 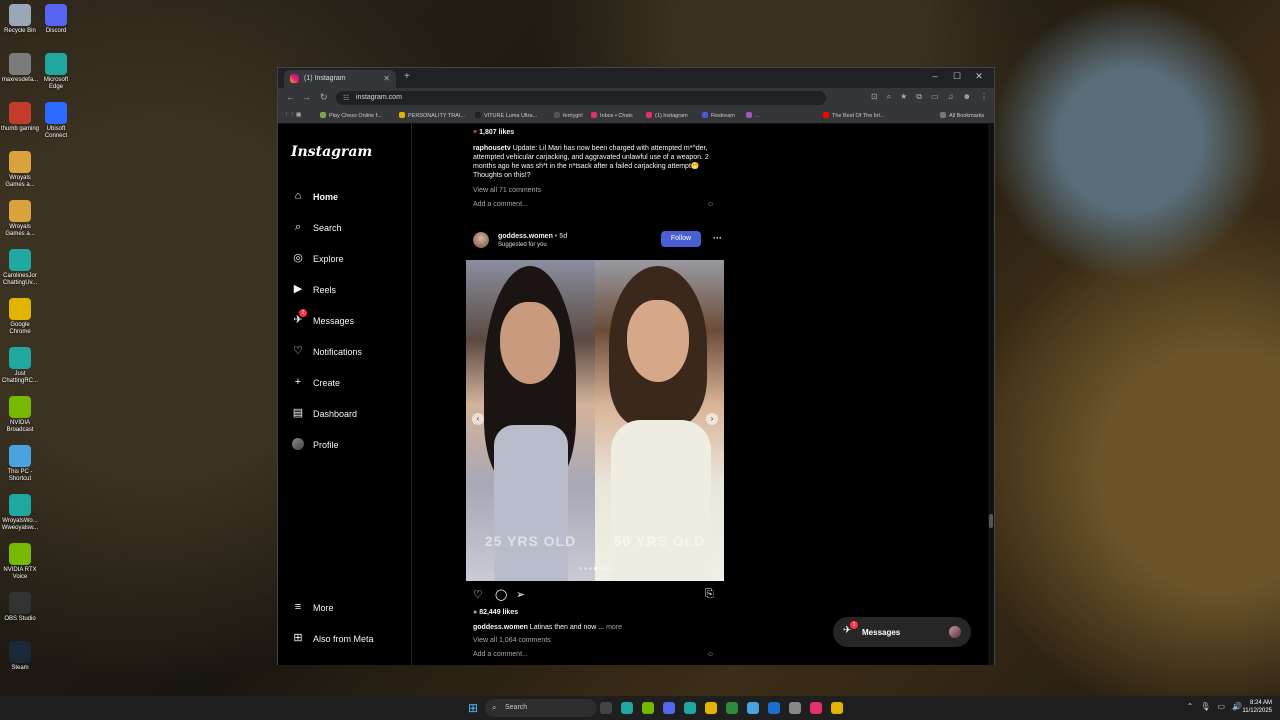 What do you see at coordinates (717, 238) in the screenshot?
I see `more-options-icon: ···` at bounding box center [717, 238].